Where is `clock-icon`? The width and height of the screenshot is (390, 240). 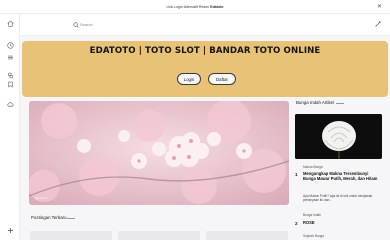 clock-icon is located at coordinates (10, 45).